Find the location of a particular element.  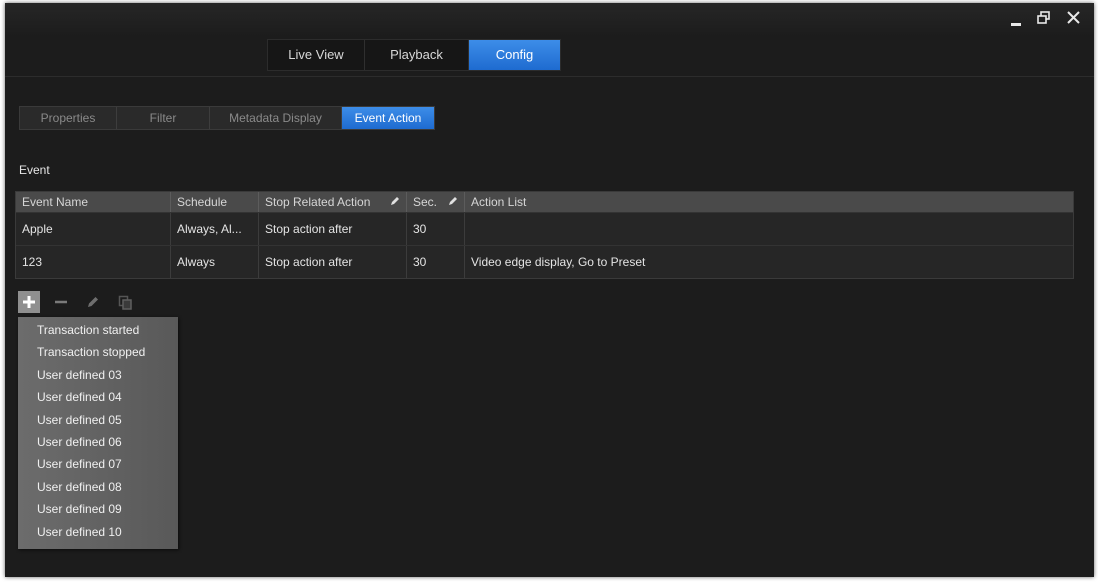

tab-metadata-display: Metadata Display is located at coordinates (276, 118).